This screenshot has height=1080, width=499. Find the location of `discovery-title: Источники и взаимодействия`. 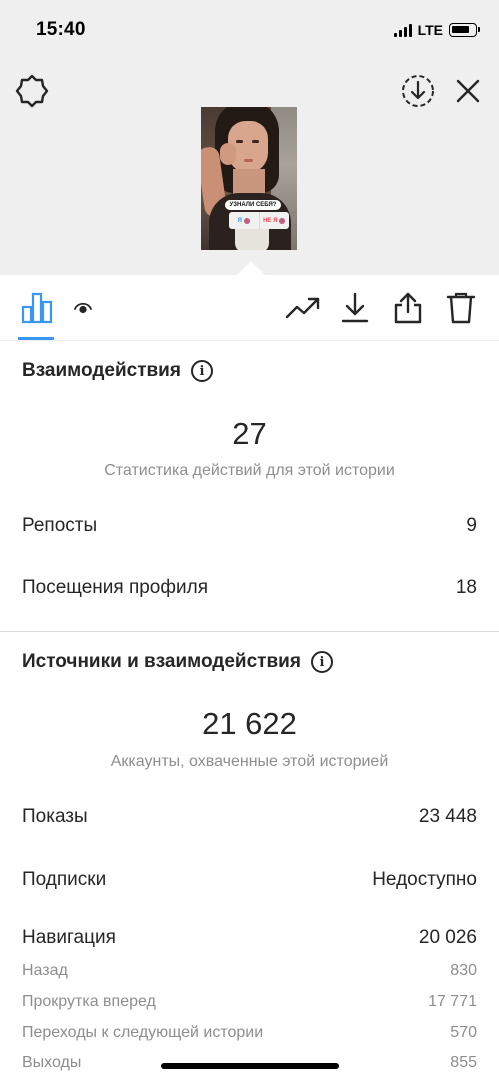

discovery-title: Источники и взаимодействия is located at coordinates (161, 661).